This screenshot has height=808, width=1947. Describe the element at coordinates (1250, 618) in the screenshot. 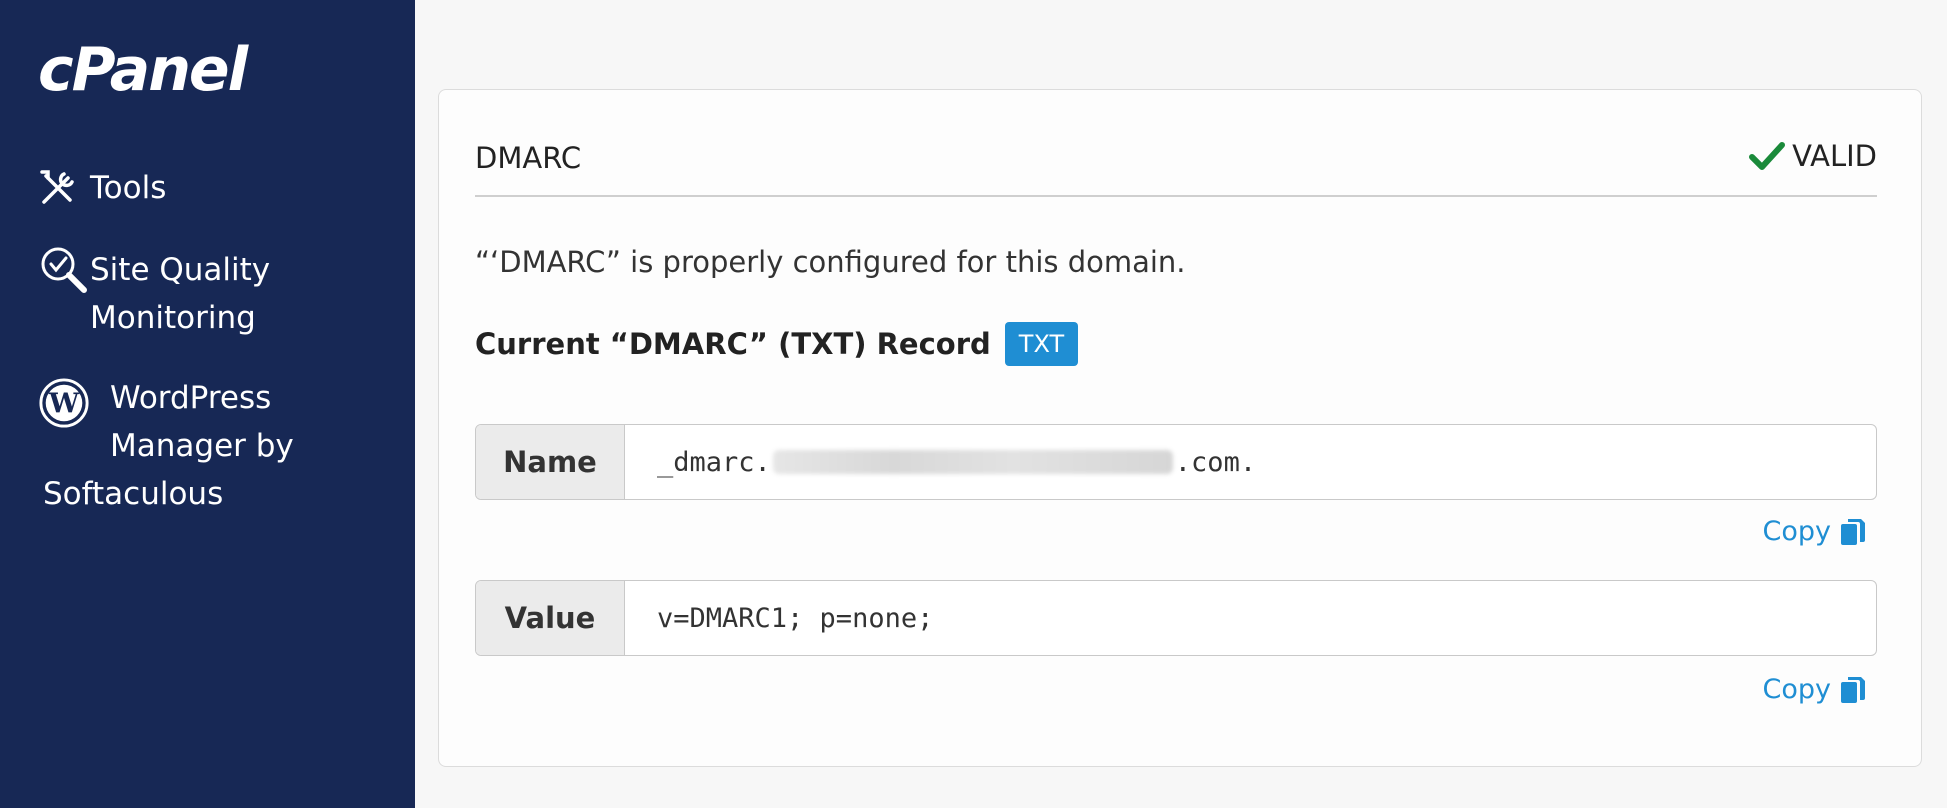

I see `value-field-value: v=DMARC1; p=none;` at that location.